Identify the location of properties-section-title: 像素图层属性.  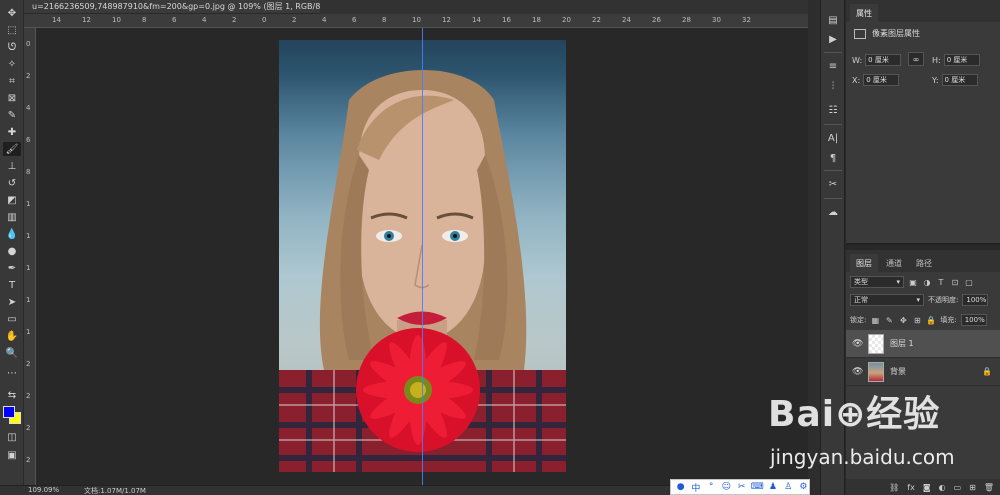
(896, 33).